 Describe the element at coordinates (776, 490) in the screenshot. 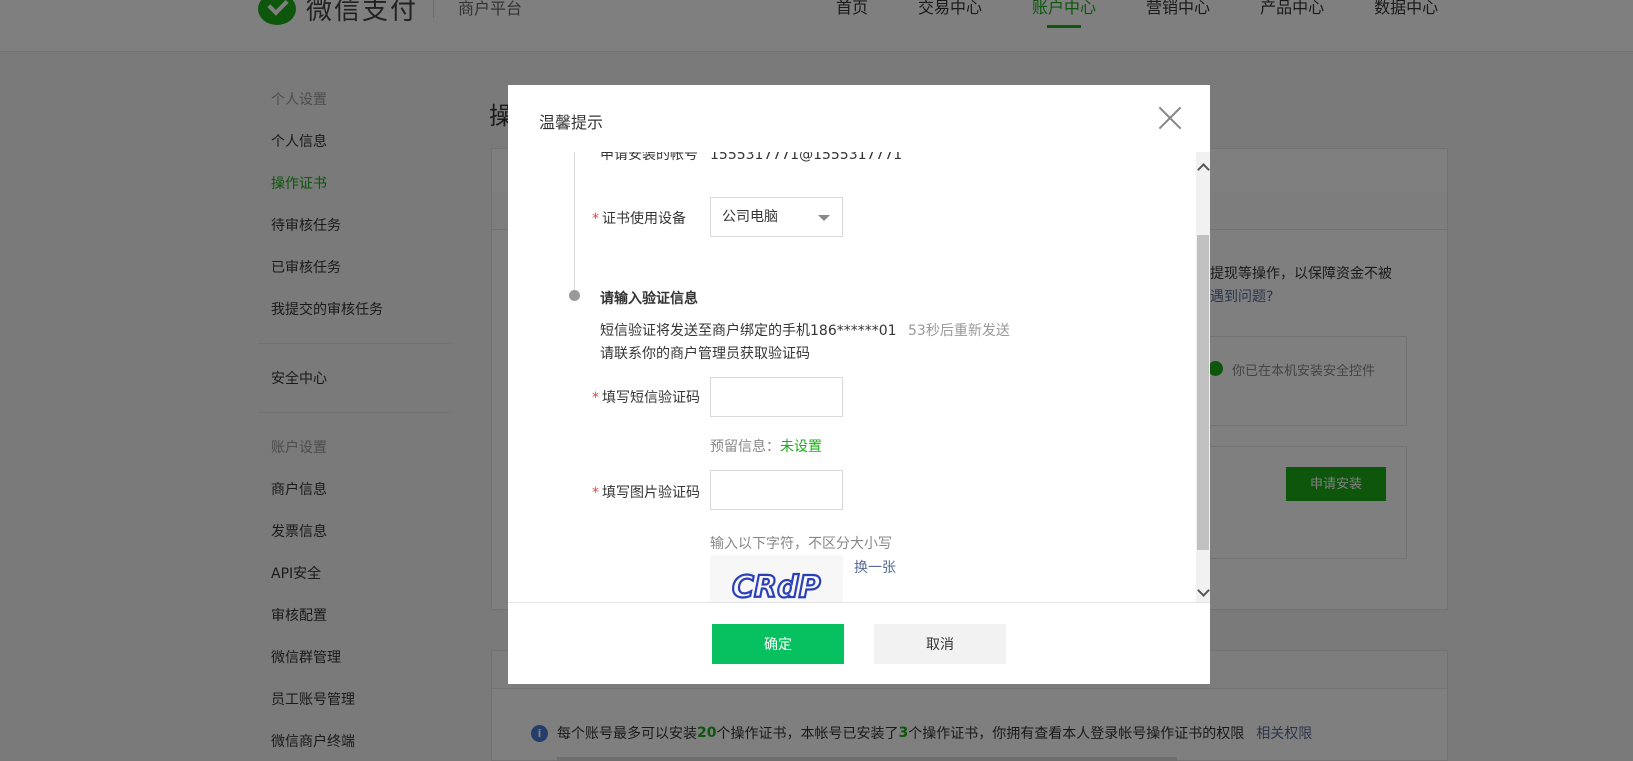

I see `image-code-input` at that location.